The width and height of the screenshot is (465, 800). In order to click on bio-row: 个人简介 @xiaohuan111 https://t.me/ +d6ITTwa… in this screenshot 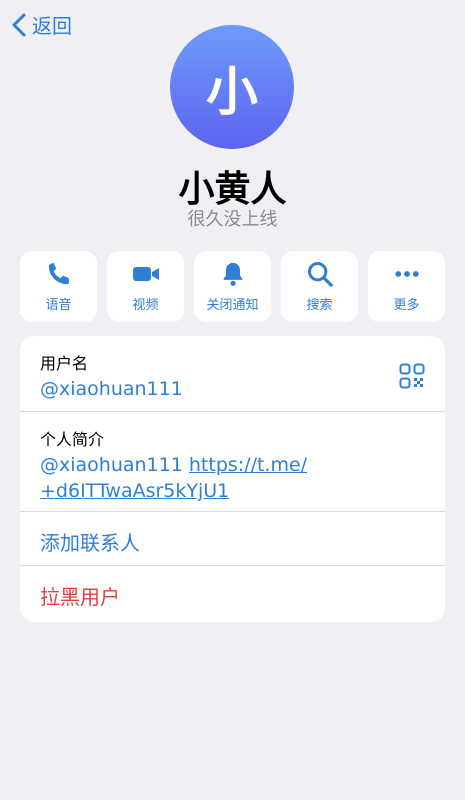, I will do `click(232, 462)`.